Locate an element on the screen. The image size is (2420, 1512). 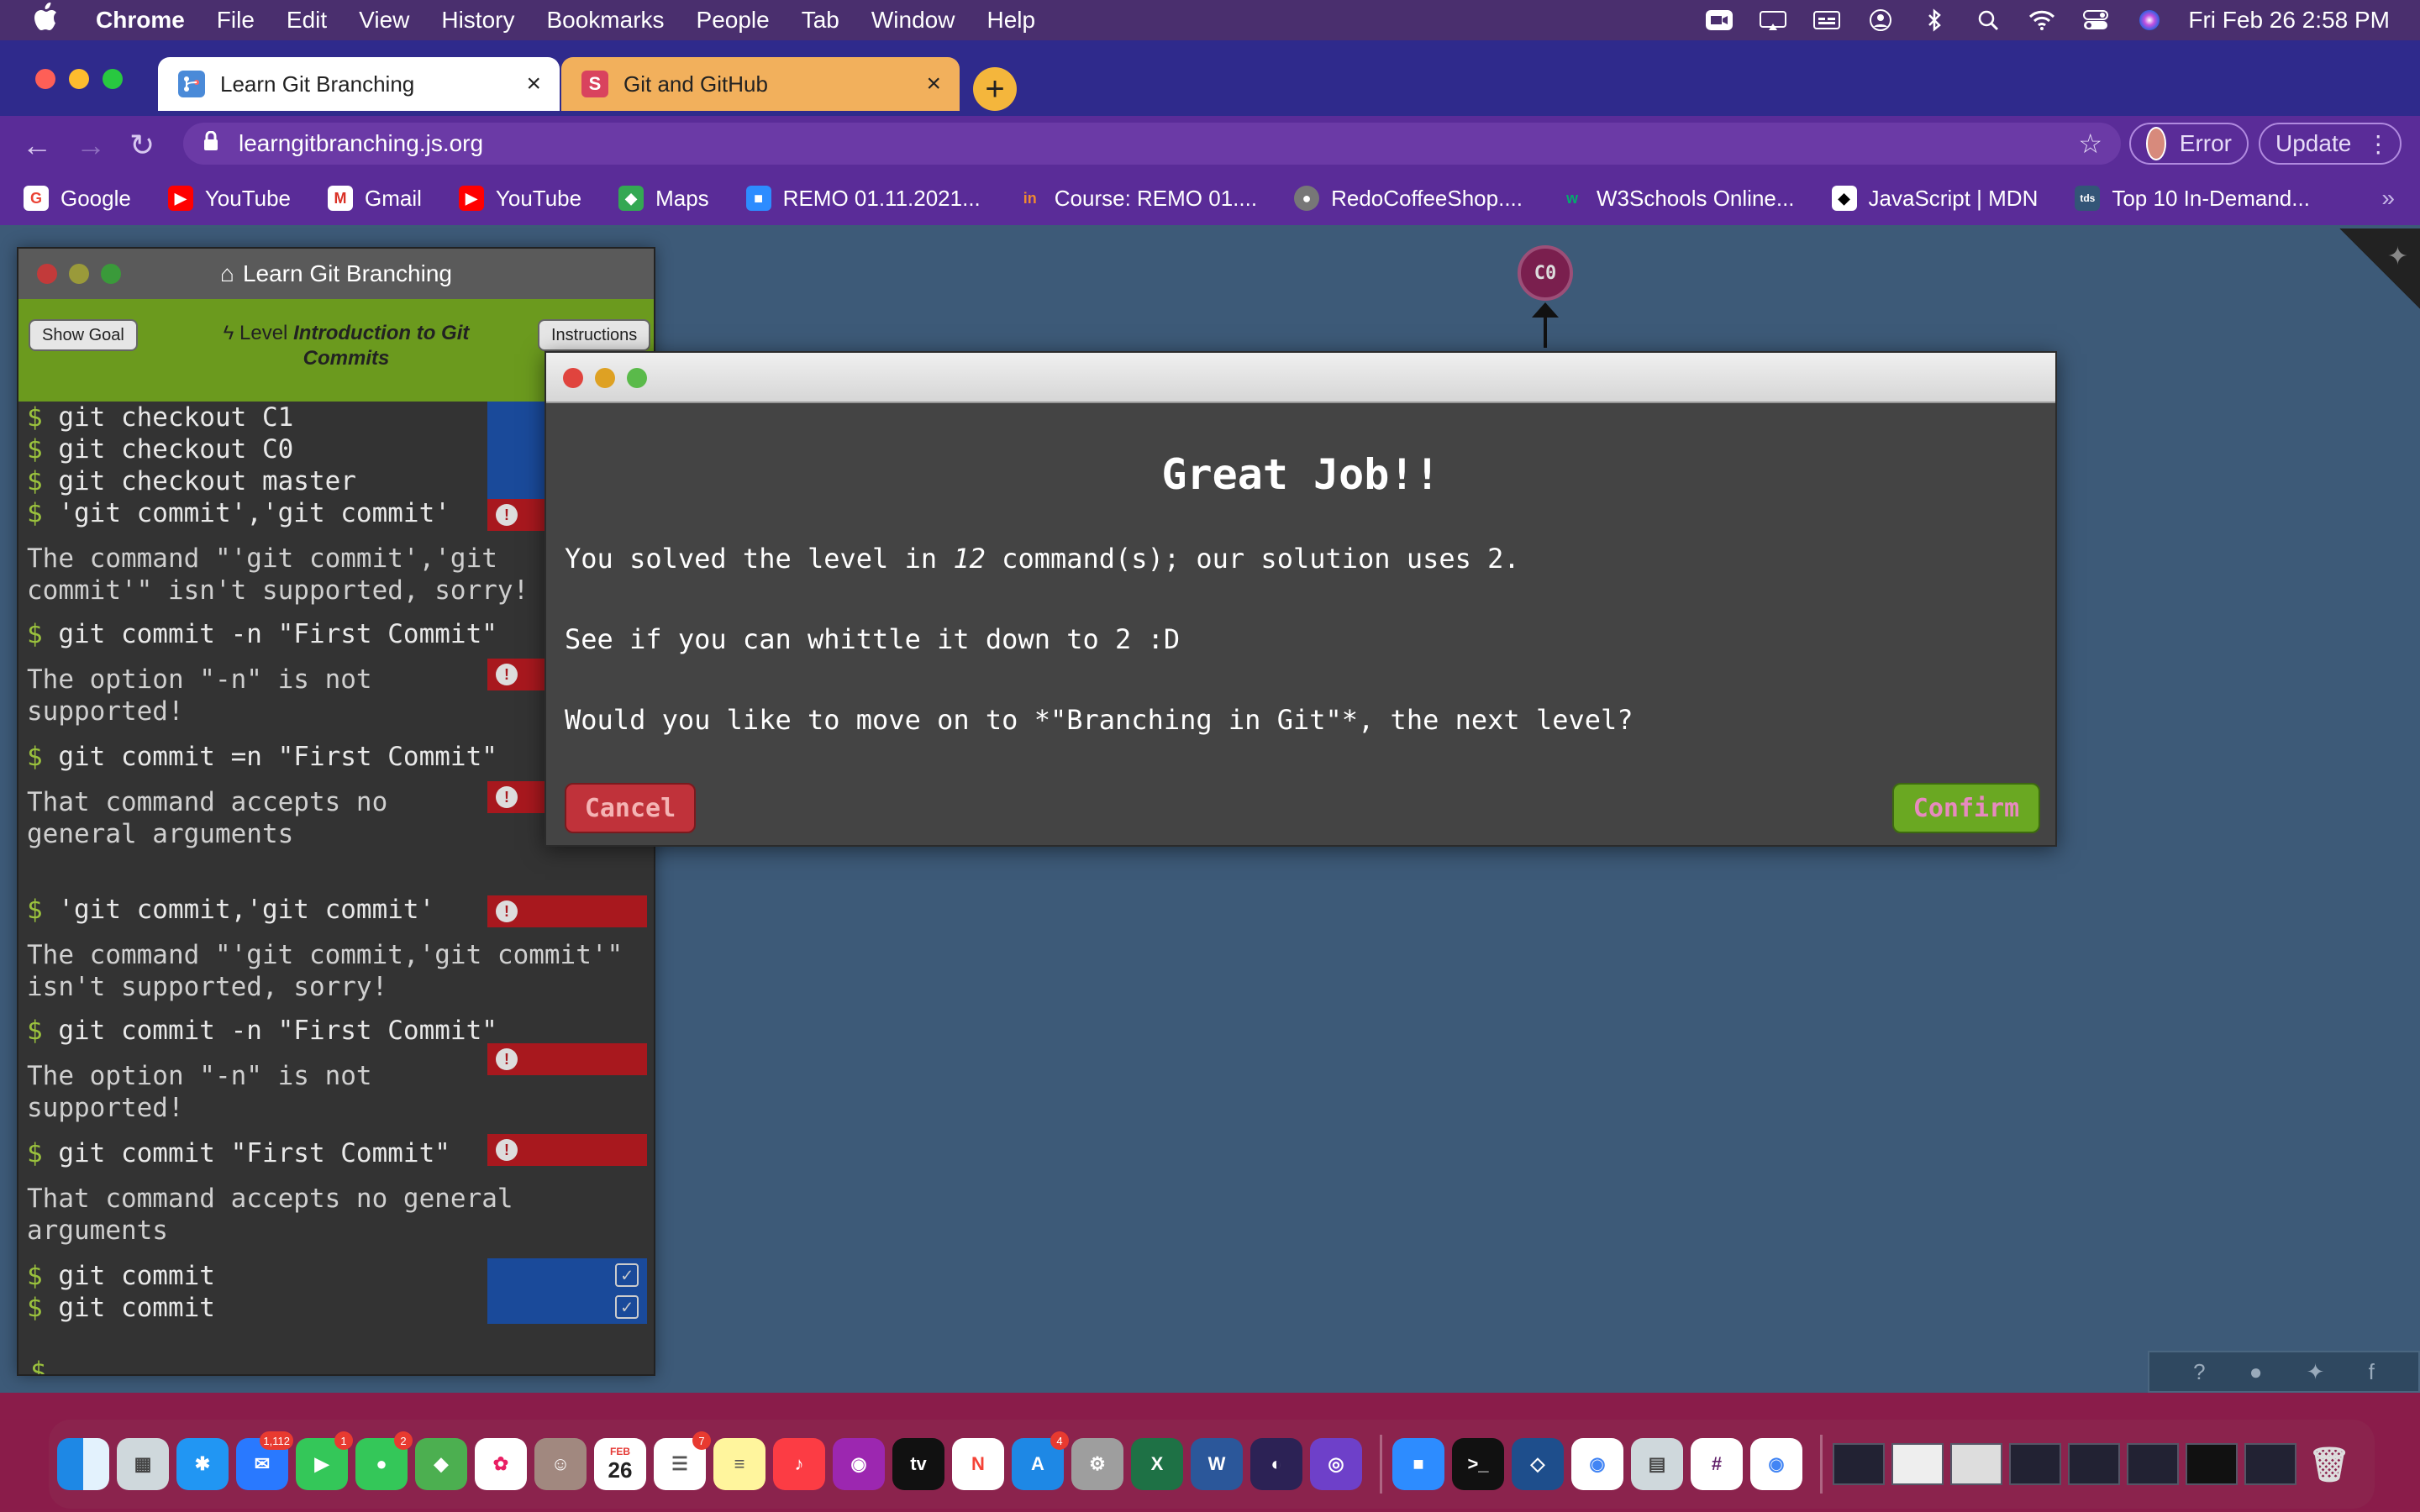
music-icon: ♪ is located at coordinates (799, 1464).